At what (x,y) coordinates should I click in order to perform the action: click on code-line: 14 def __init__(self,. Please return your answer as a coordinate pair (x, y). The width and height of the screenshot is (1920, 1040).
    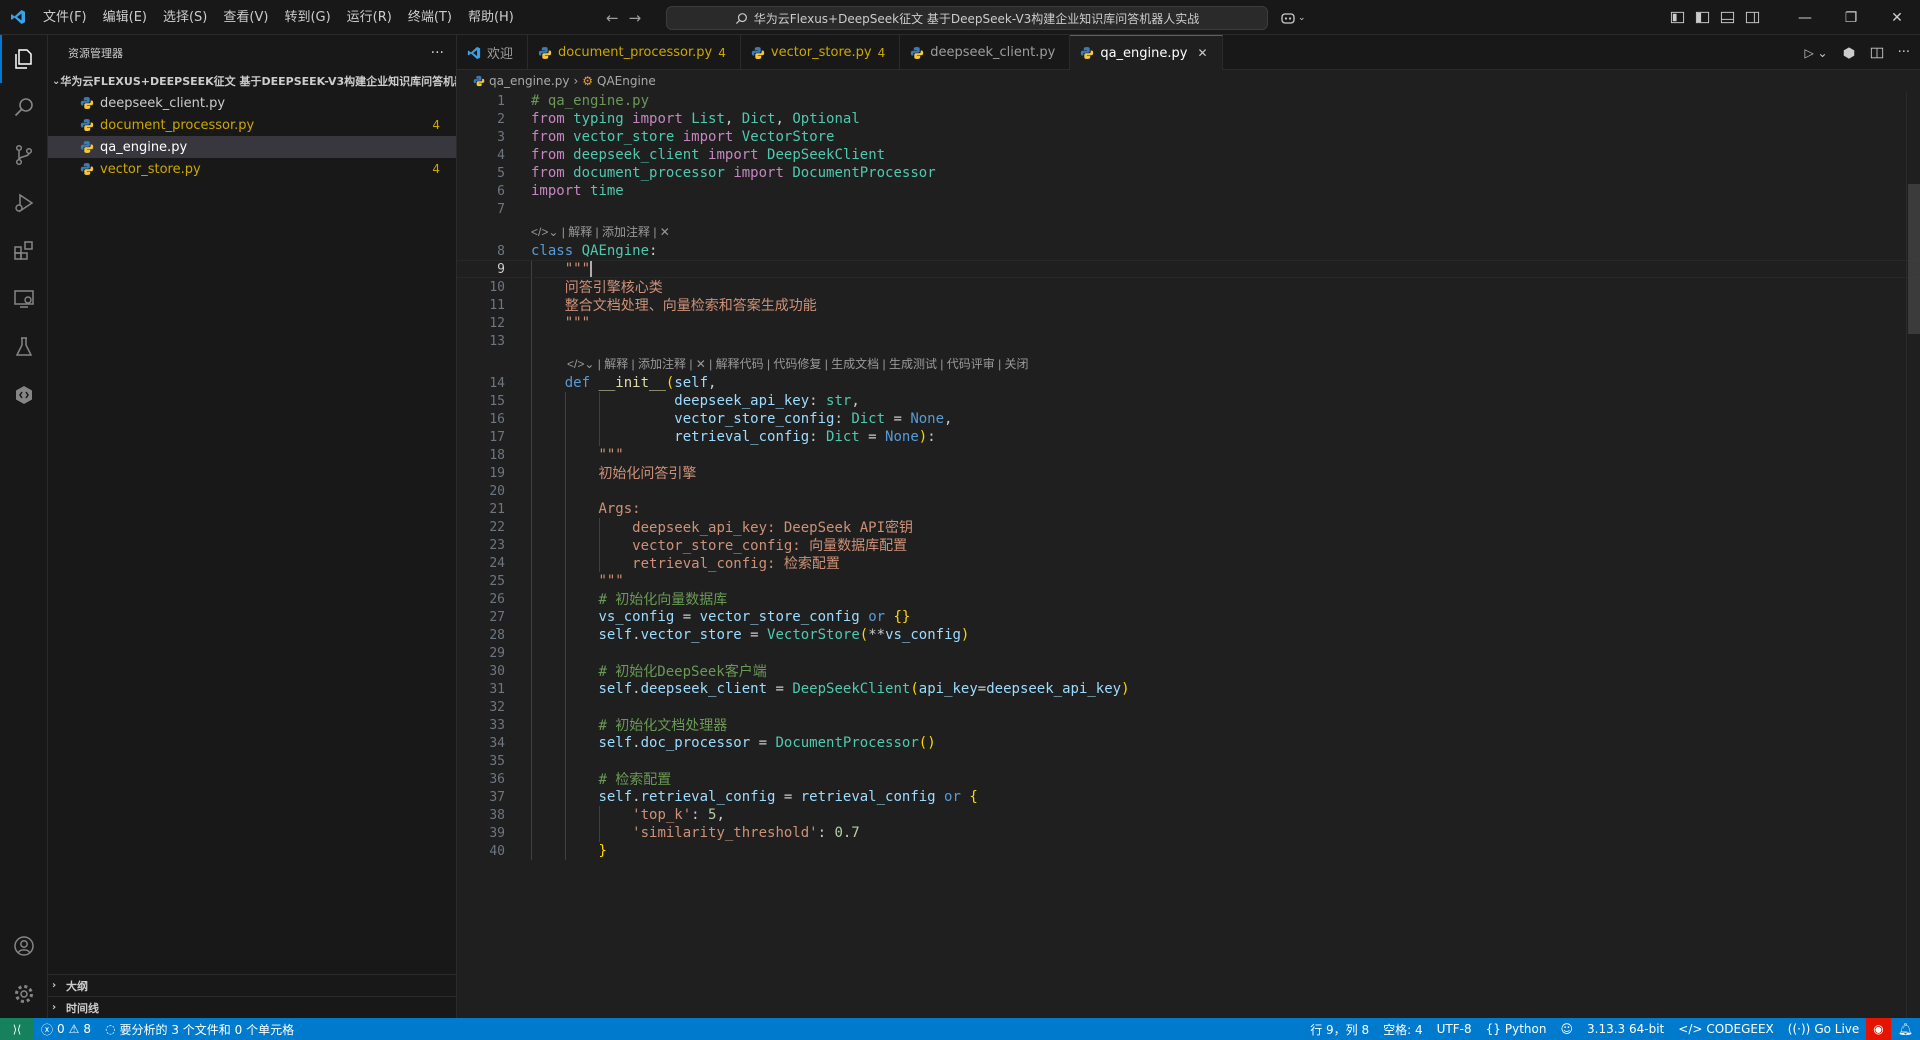
    Looking at the image, I should click on (1188, 383).